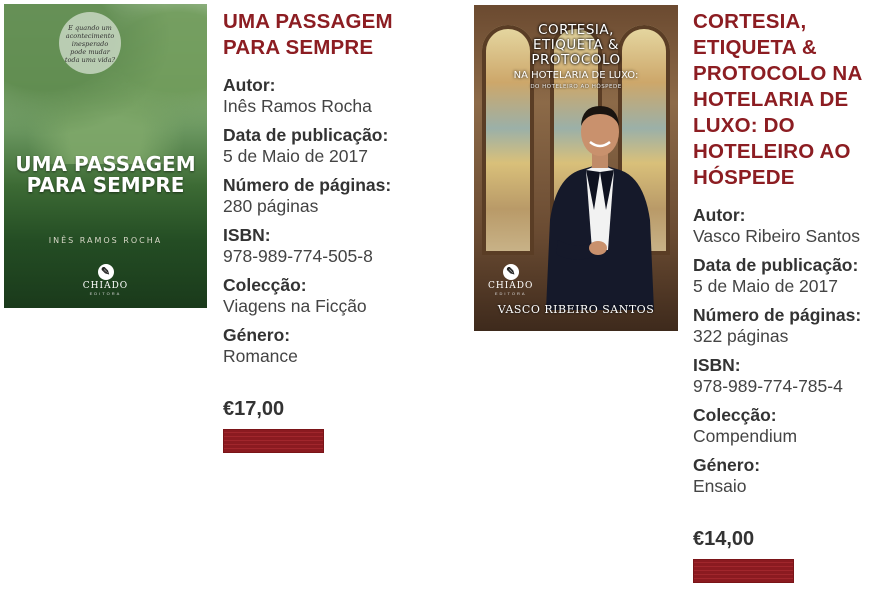 The height and width of the screenshot is (603, 896). Describe the element at coordinates (745, 436) in the screenshot. I see `field-value: Compendium` at that location.